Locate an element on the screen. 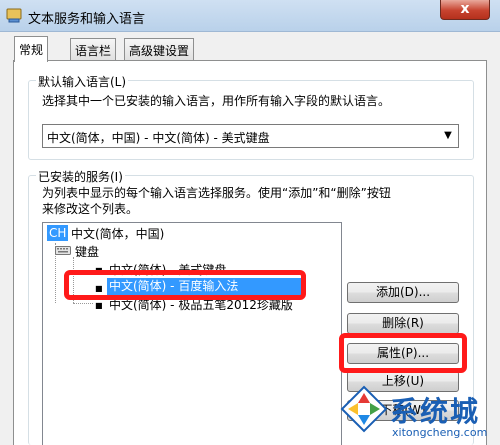 The width and height of the screenshot is (500, 445). default-language-value: 中文(简体，中国) - 中文(简体) - 美式键盘 is located at coordinates (158, 138).